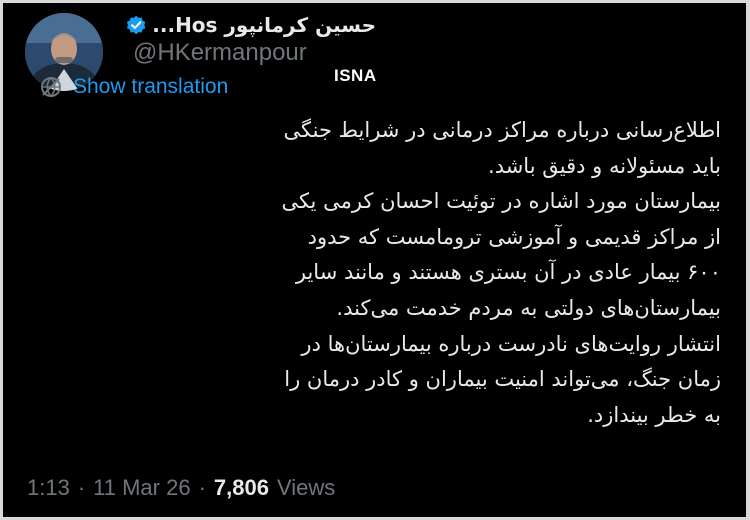  What do you see at coordinates (528, 307) in the screenshot?
I see `tweet-text-line: بیمارستان‌های دولتی به مردم خدمت می‌کند.` at bounding box center [528, 307].